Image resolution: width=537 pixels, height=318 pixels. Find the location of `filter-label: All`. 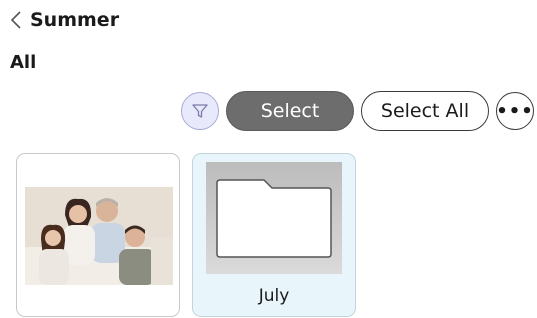

filter-label: All is located at coordinates (23, 62).